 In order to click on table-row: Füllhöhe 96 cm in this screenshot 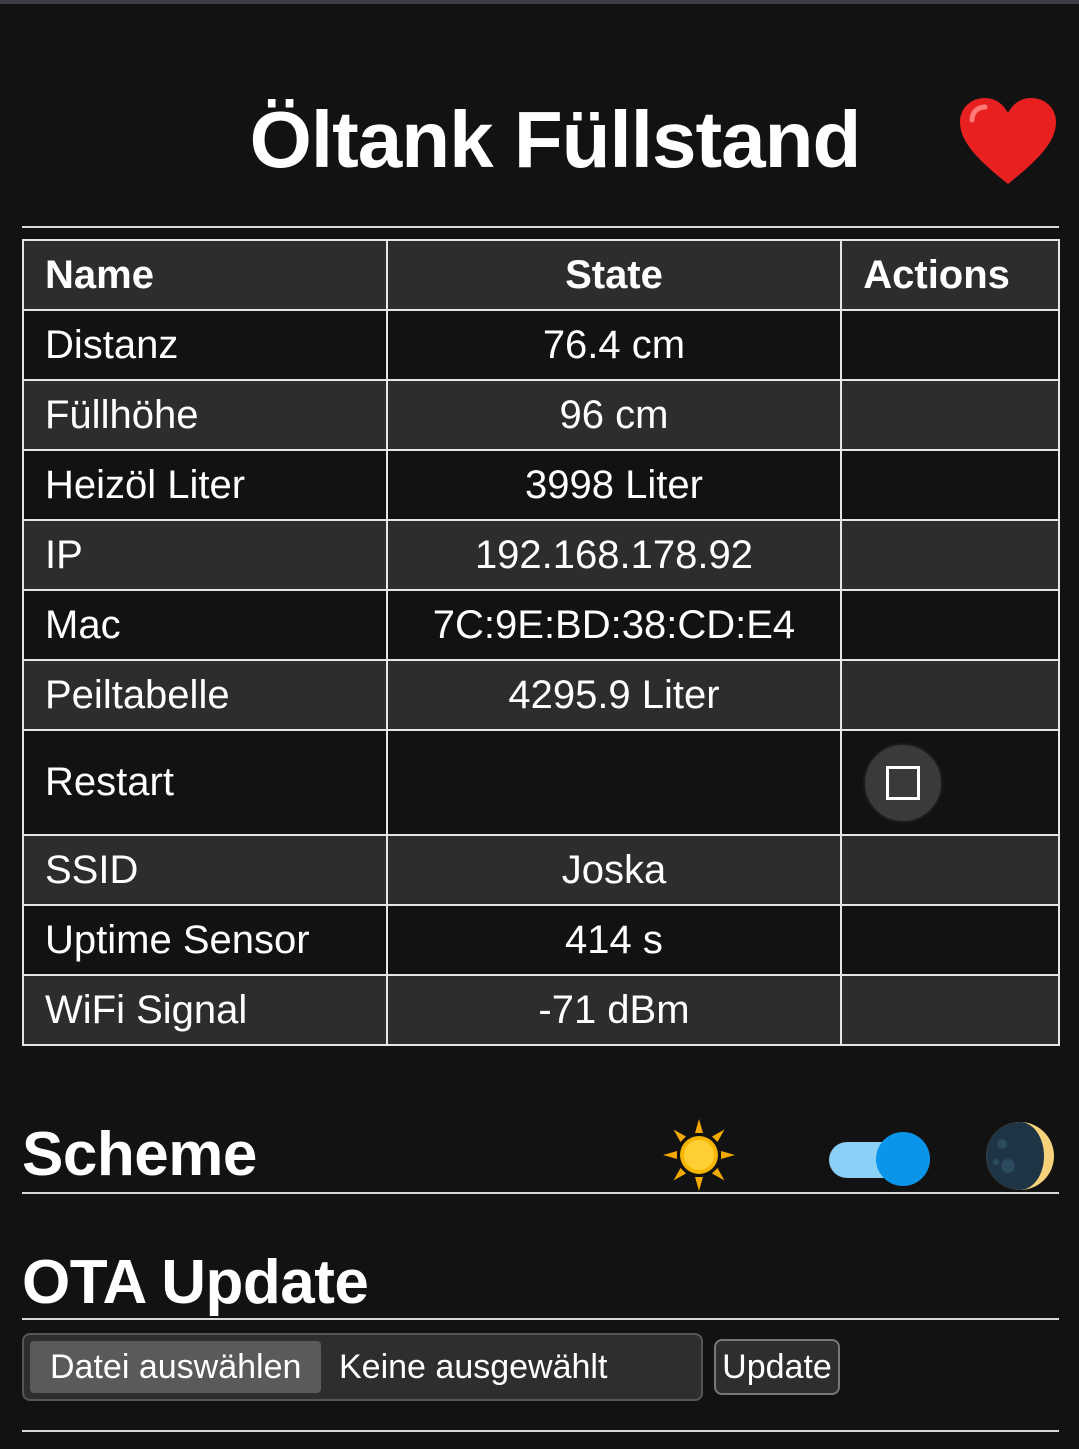, I will do `click(541, 415)`.